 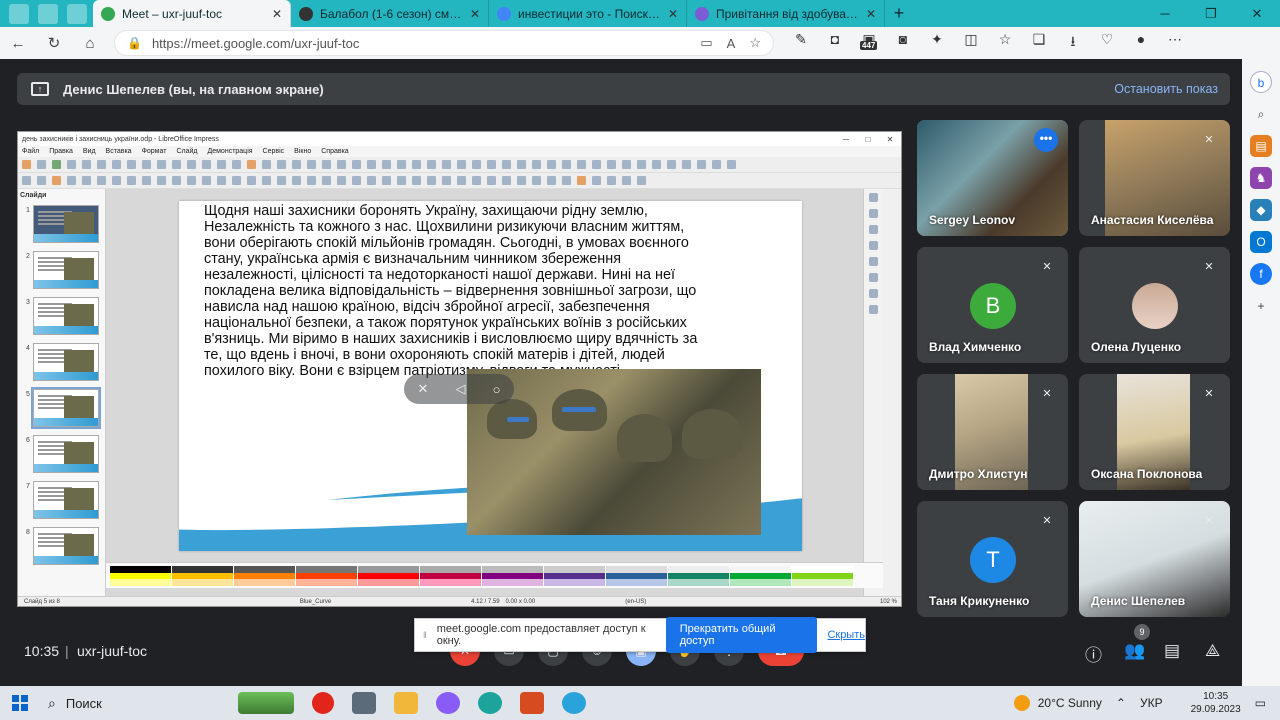 I want to click on notifications-icon: ▭, so click(x=1260, y=703).